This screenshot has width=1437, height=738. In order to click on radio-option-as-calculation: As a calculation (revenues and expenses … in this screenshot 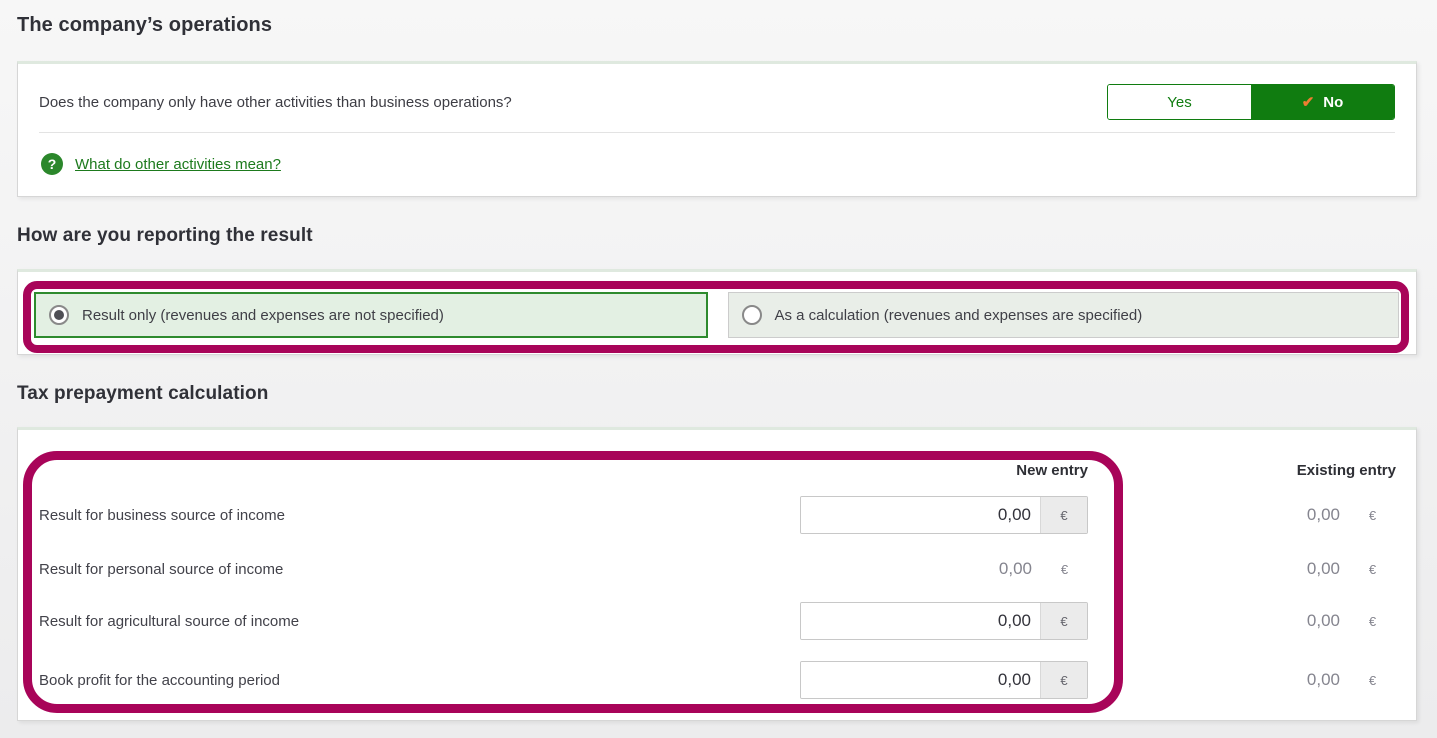, I will do `click(1063, 315)`.